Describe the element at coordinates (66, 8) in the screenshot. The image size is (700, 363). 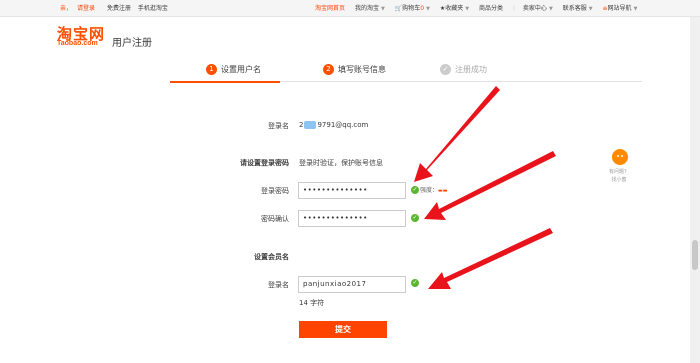
I see `login-prefix: 亲，` at that location.